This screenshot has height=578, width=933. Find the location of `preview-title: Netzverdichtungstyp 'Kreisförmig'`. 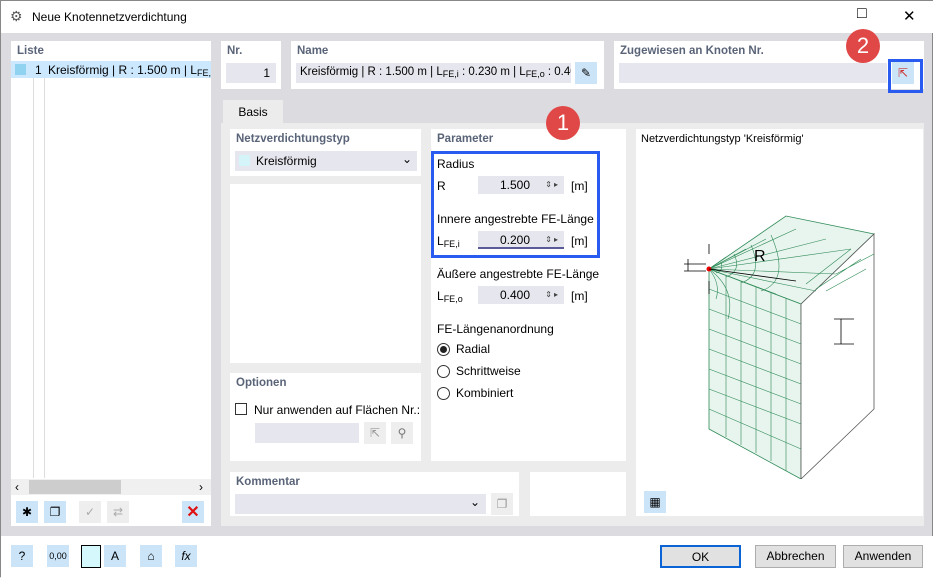

preview-title: Netzverdichtungstyp 'Kreisförmig' is located at coordinates (722, 139).